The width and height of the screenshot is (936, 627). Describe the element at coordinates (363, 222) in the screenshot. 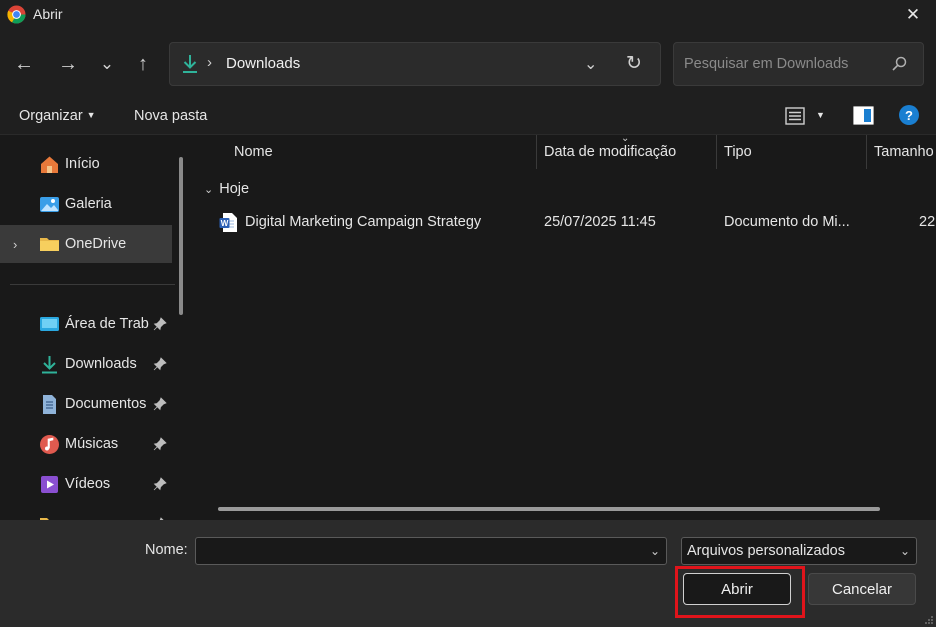

I see `file-name: Digital Marketing Campaign Strategy` at that location.